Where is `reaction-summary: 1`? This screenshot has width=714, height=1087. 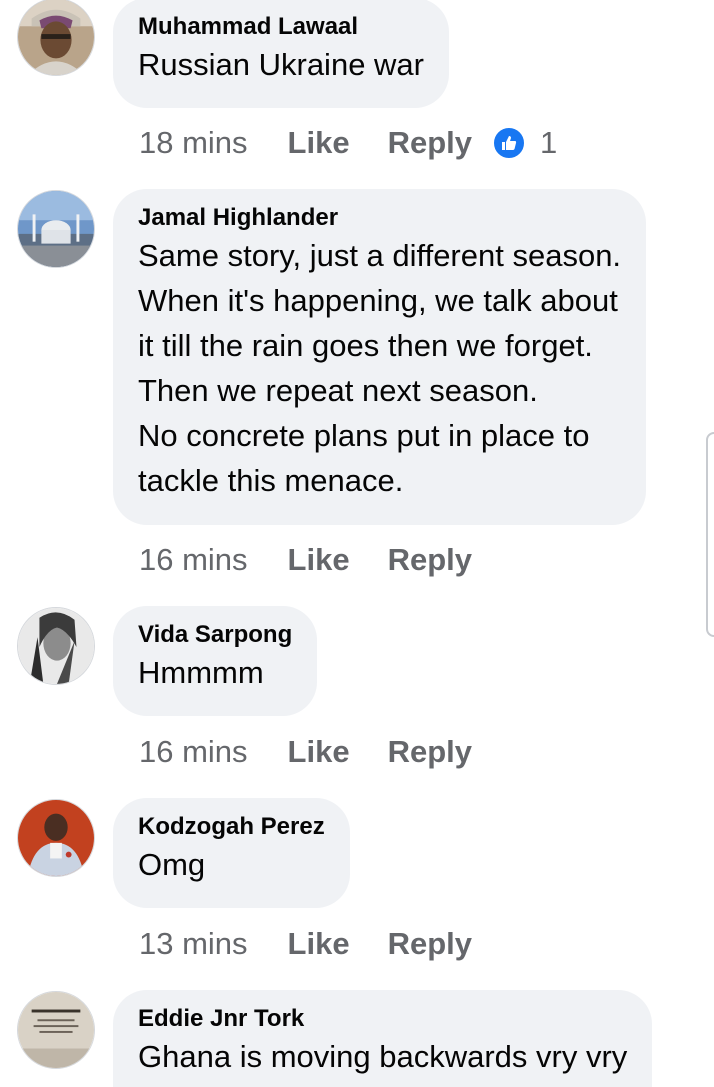 reaction-summary: 1 is located at coordinates (524, 143).